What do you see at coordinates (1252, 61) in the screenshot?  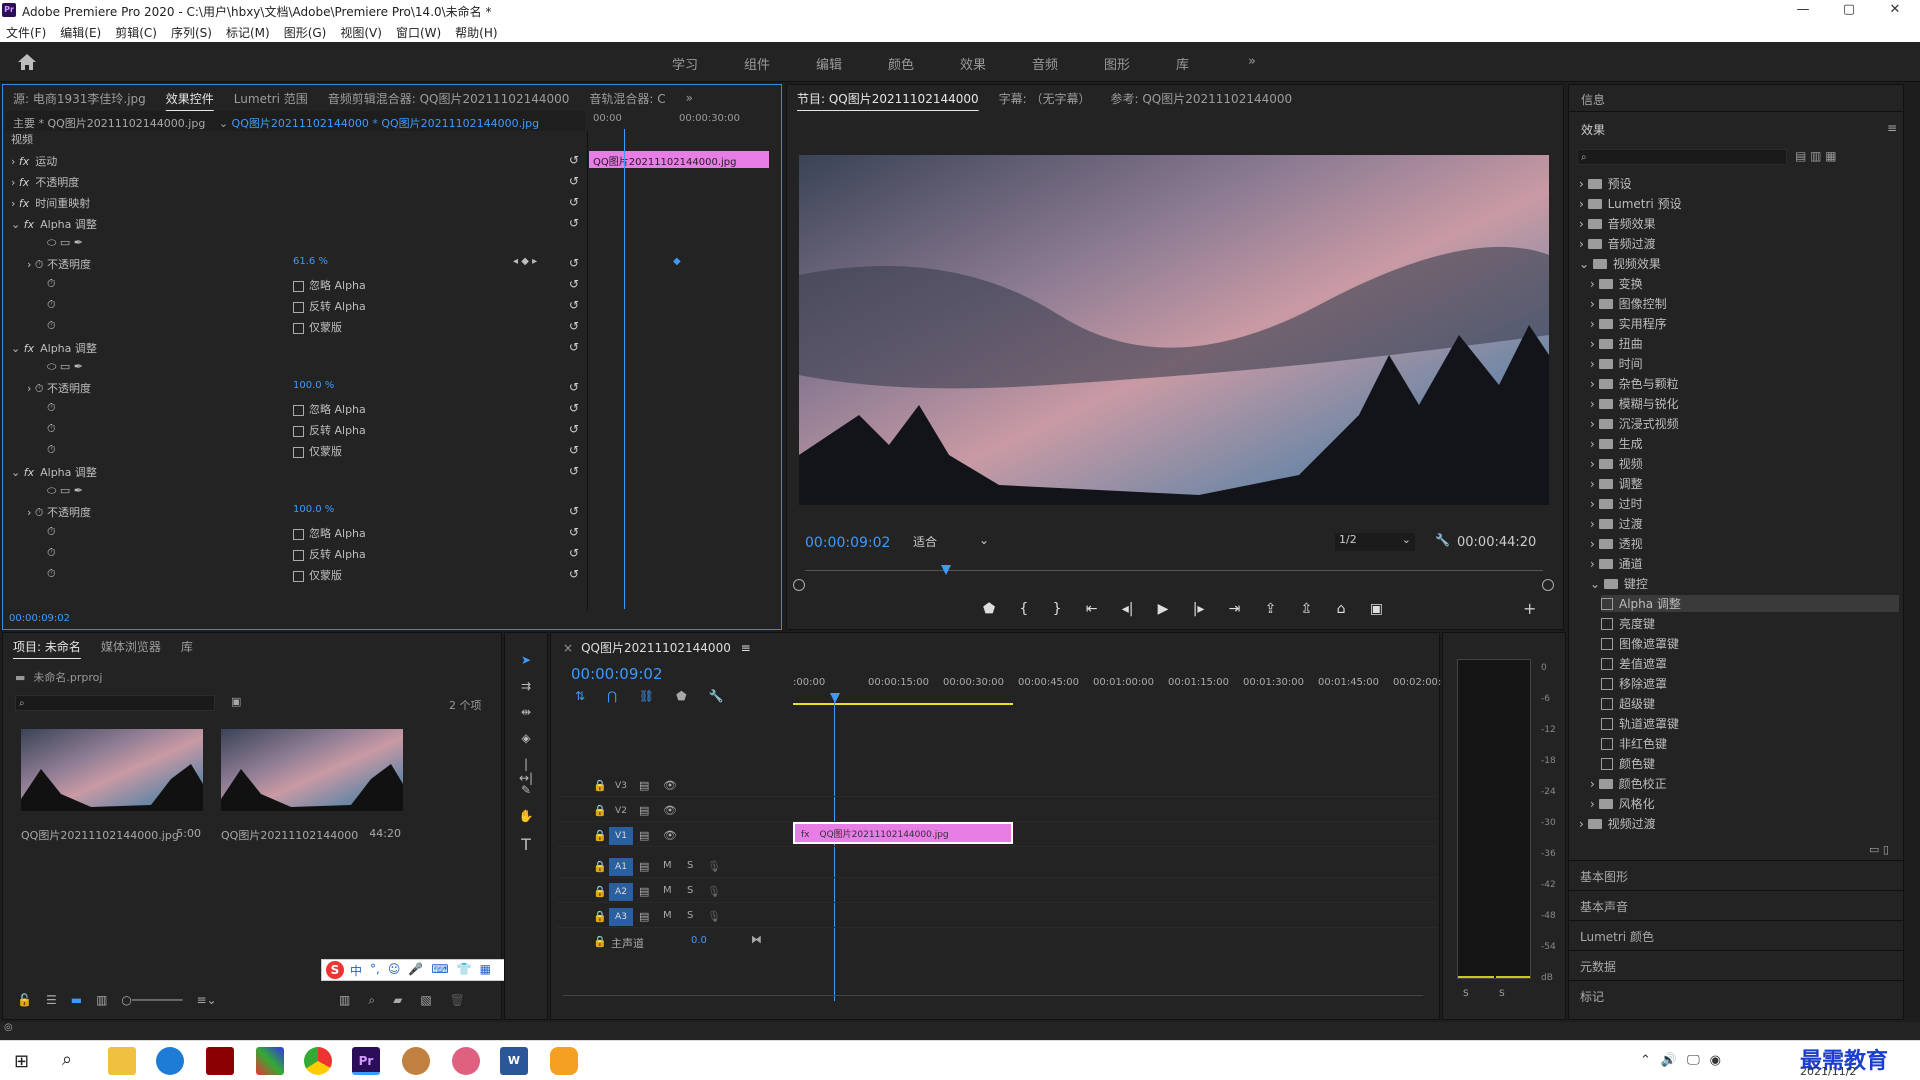 I see `workspaces-more-icon: »` at bounding box center [1252, 61].